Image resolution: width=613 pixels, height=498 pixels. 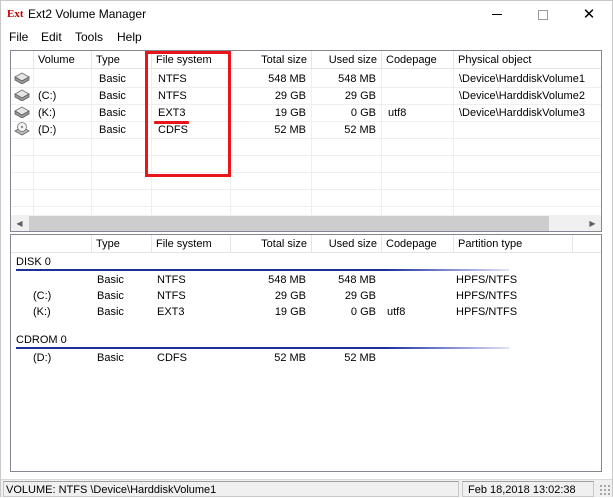 I want to click on menu-help: Help, so click(x=129, y=37).